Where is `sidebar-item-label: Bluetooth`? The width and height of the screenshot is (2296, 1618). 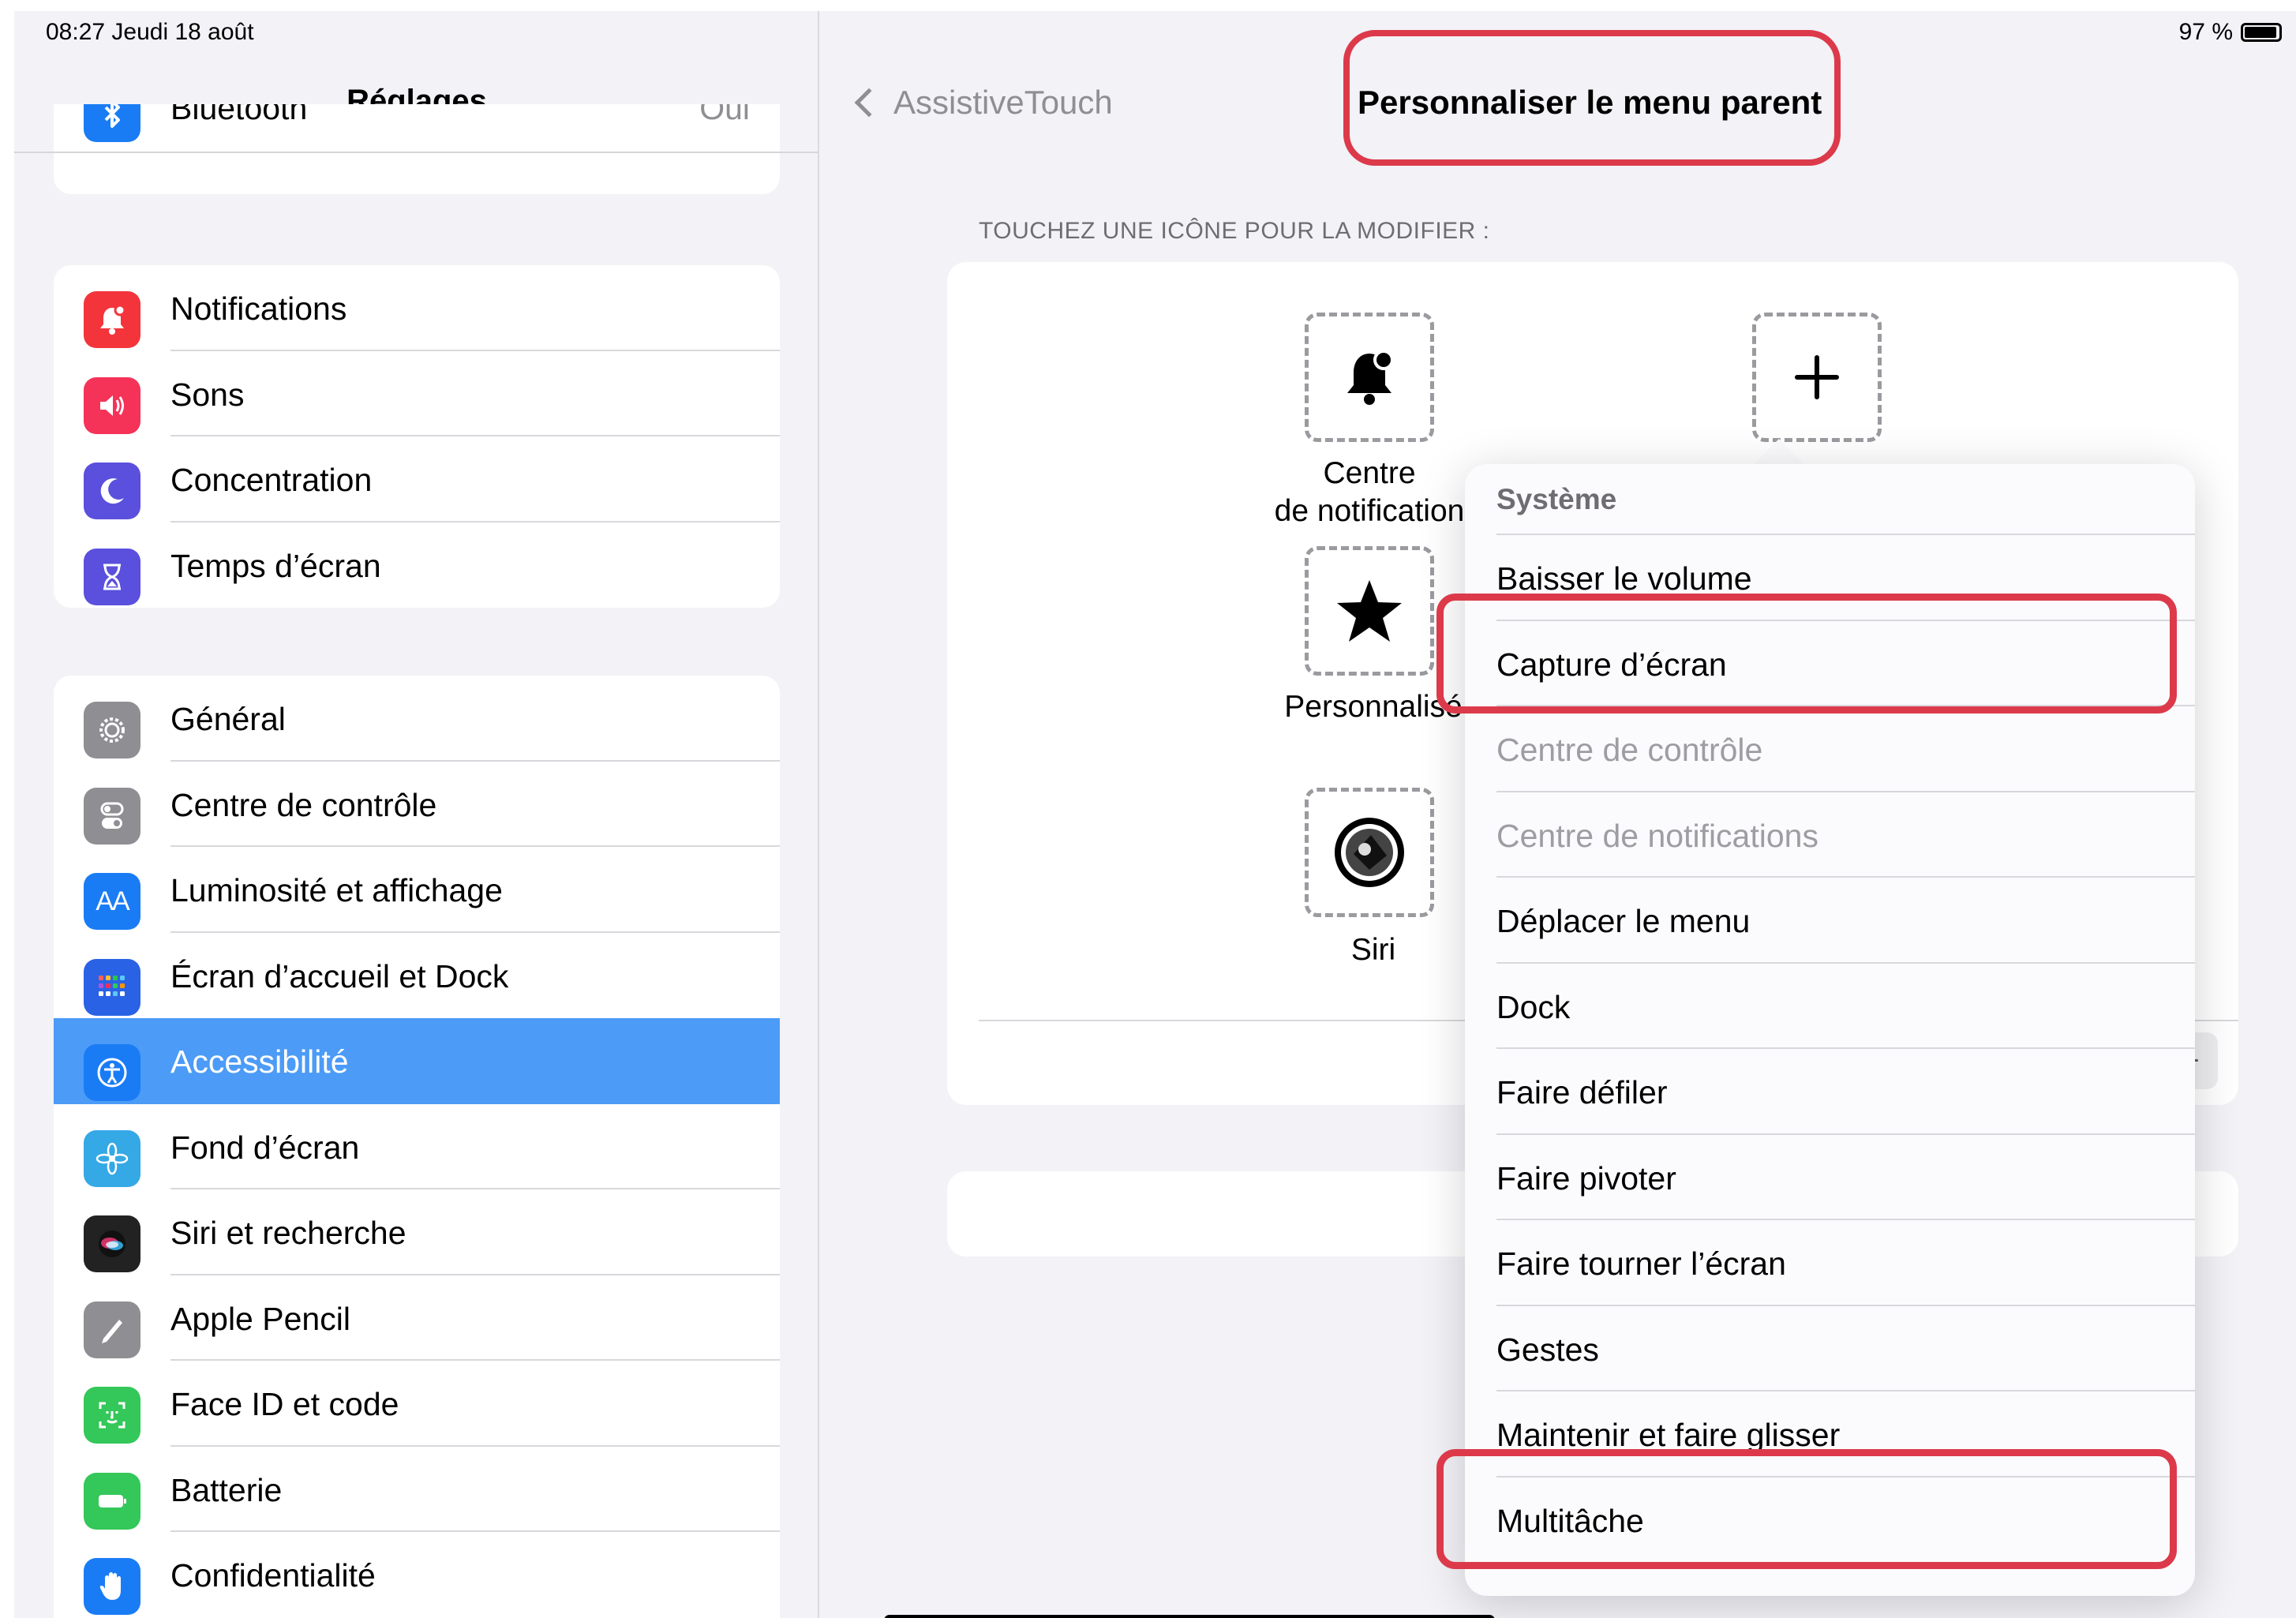
sidebar-item-label: Bluetooth is located at coordinates (239, 115).